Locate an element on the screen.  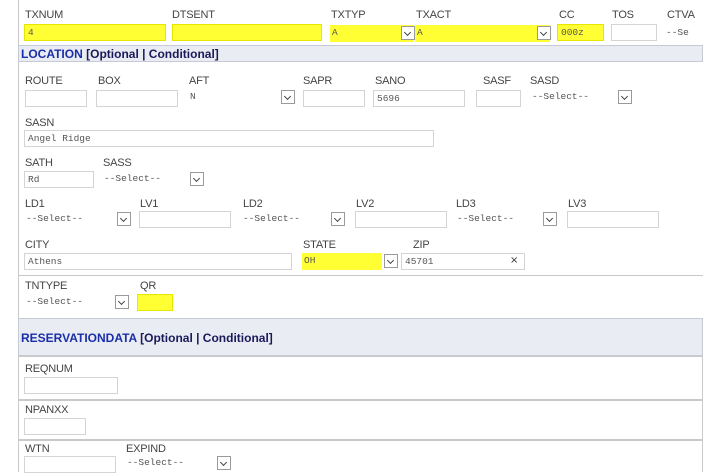
tos-field is located at coordinates (634, 32).